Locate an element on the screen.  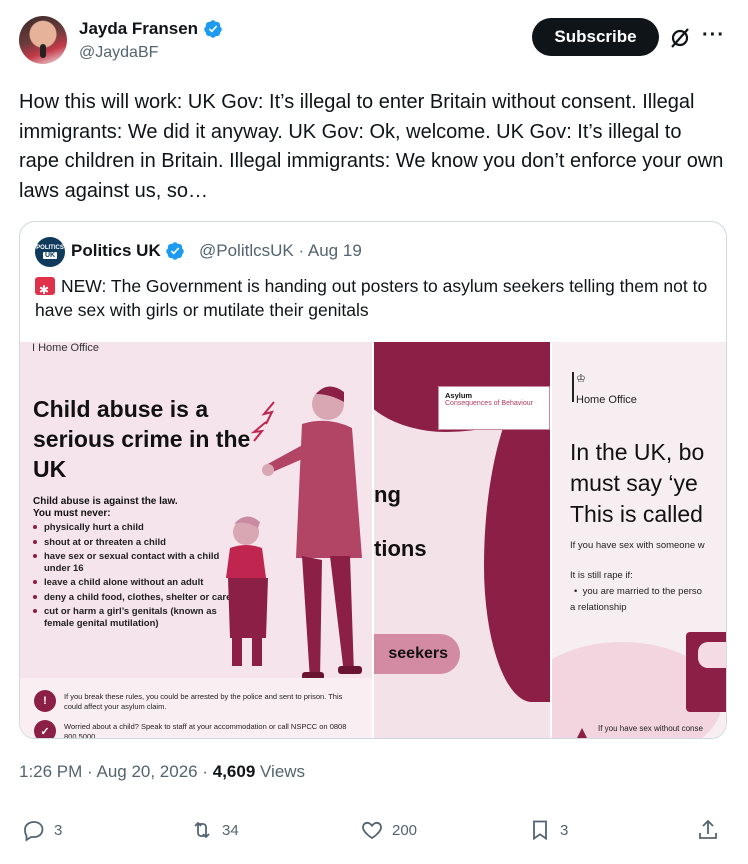
pillow-illustration is located at coordinates (712, 655).